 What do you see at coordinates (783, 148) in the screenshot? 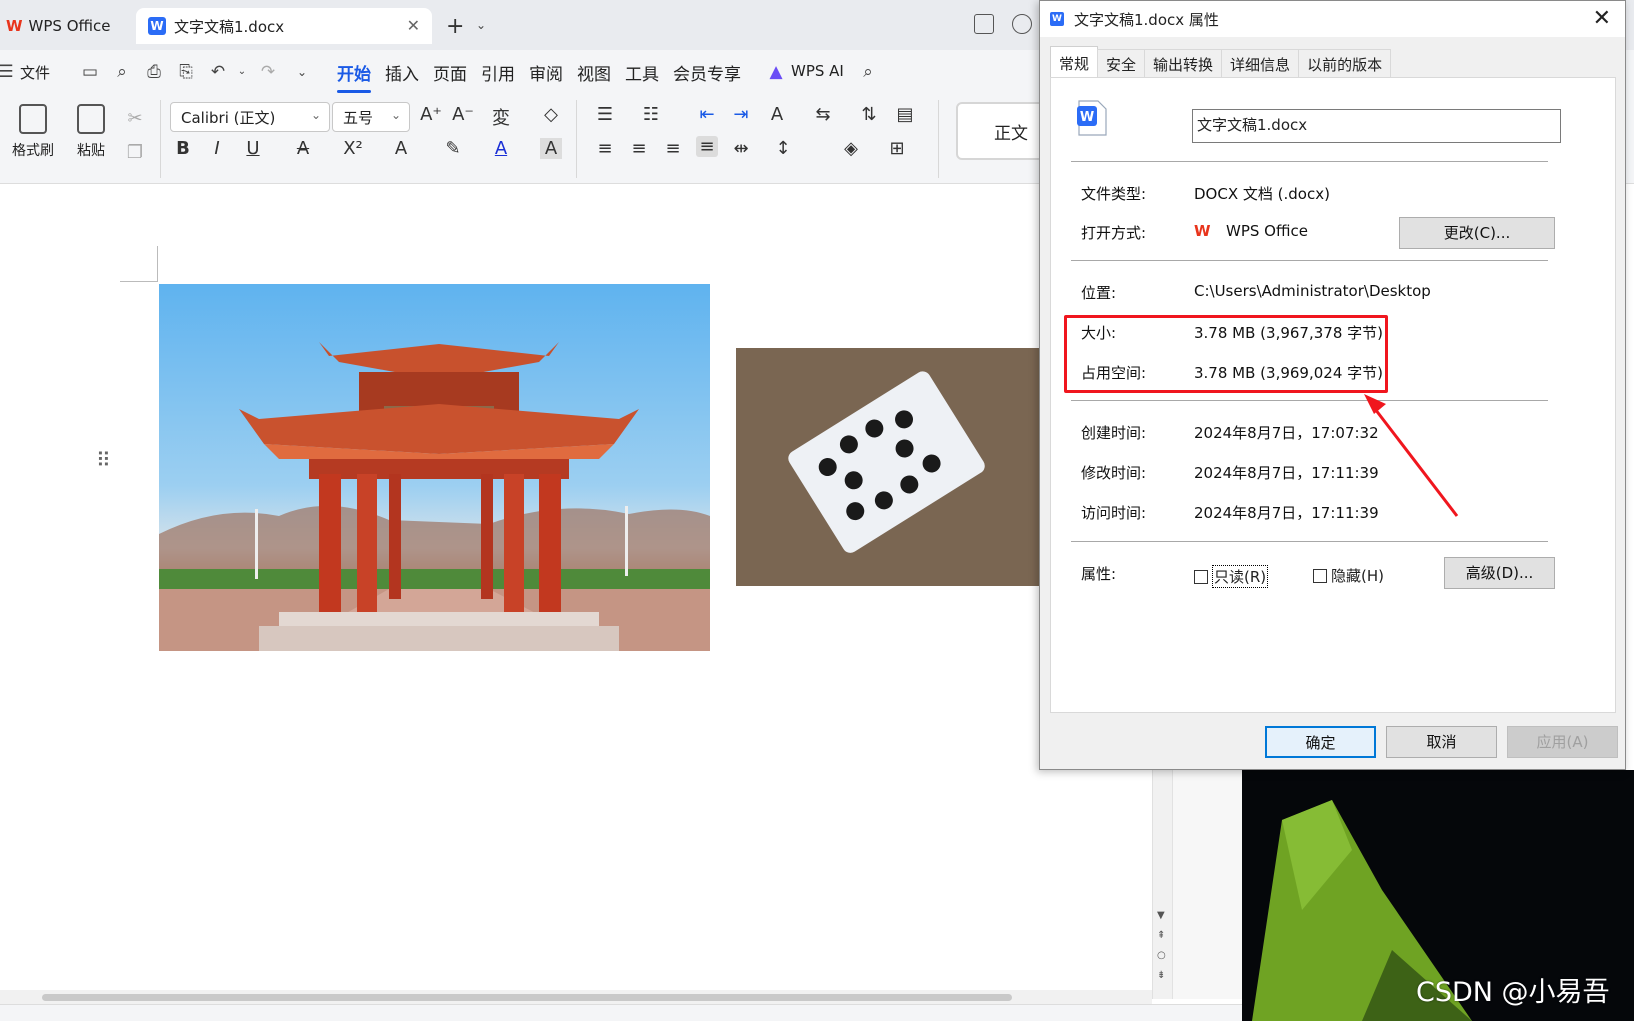
I see `line-spacing-icon: ↕` at bounding box center [783, 148].